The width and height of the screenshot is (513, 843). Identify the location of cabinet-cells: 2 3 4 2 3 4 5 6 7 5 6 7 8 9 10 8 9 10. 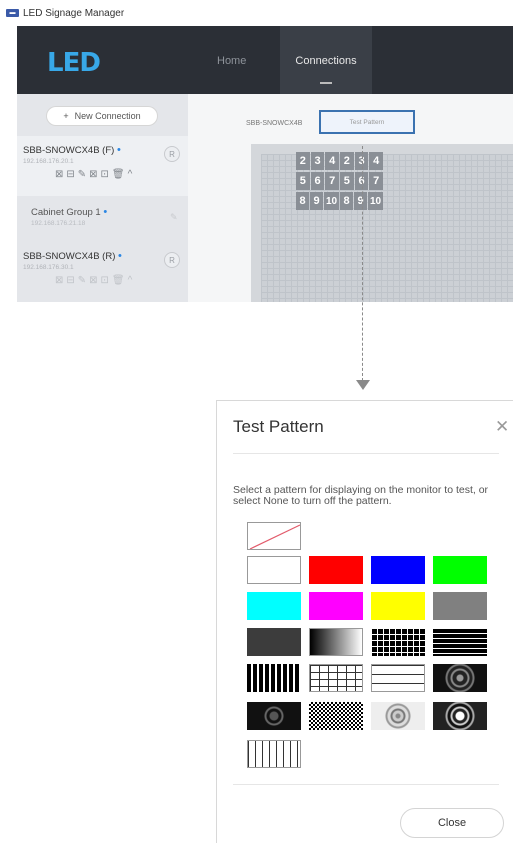
(340, 182).